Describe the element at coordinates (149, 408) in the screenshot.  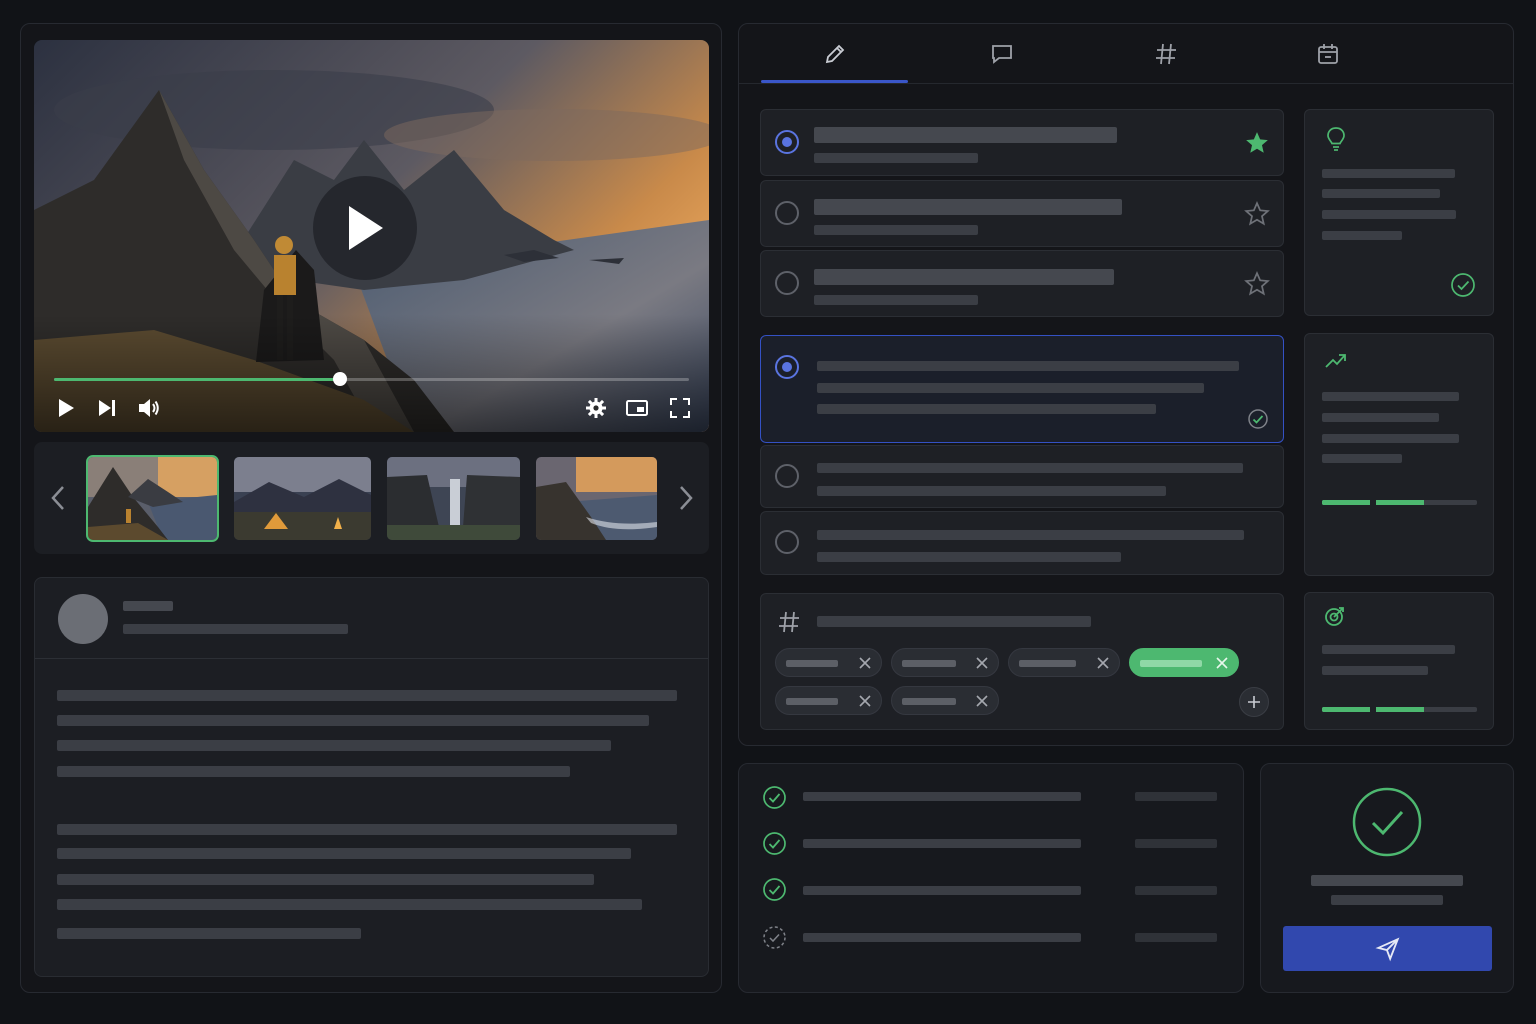
I see `volume-button` at that location.